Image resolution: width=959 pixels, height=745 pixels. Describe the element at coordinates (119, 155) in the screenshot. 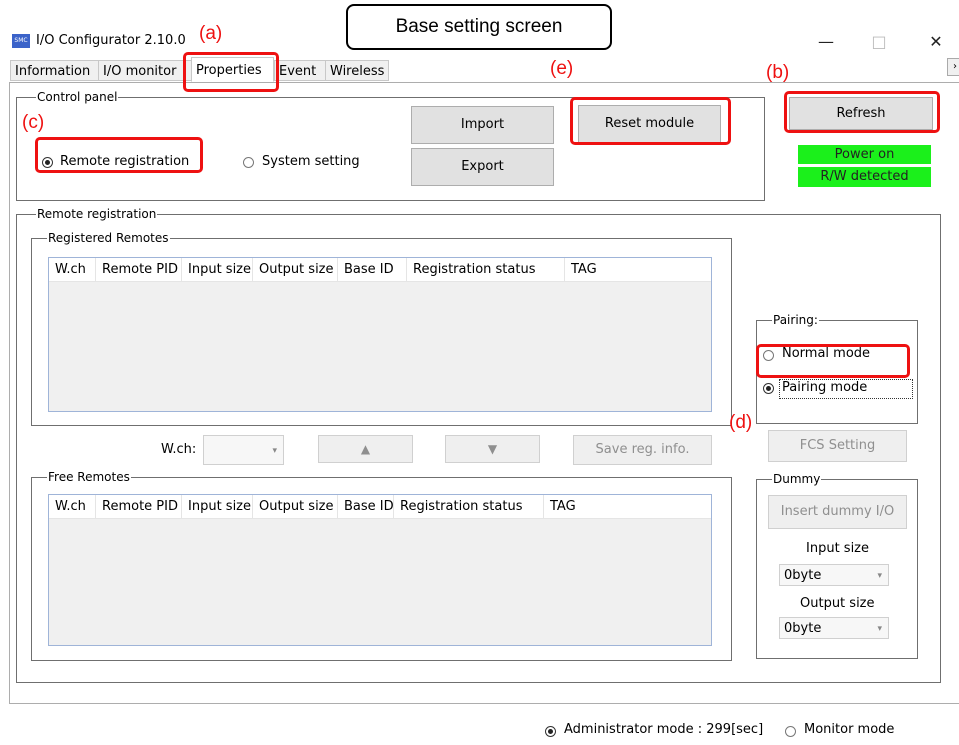

I see `highlight-box-c` at that location.